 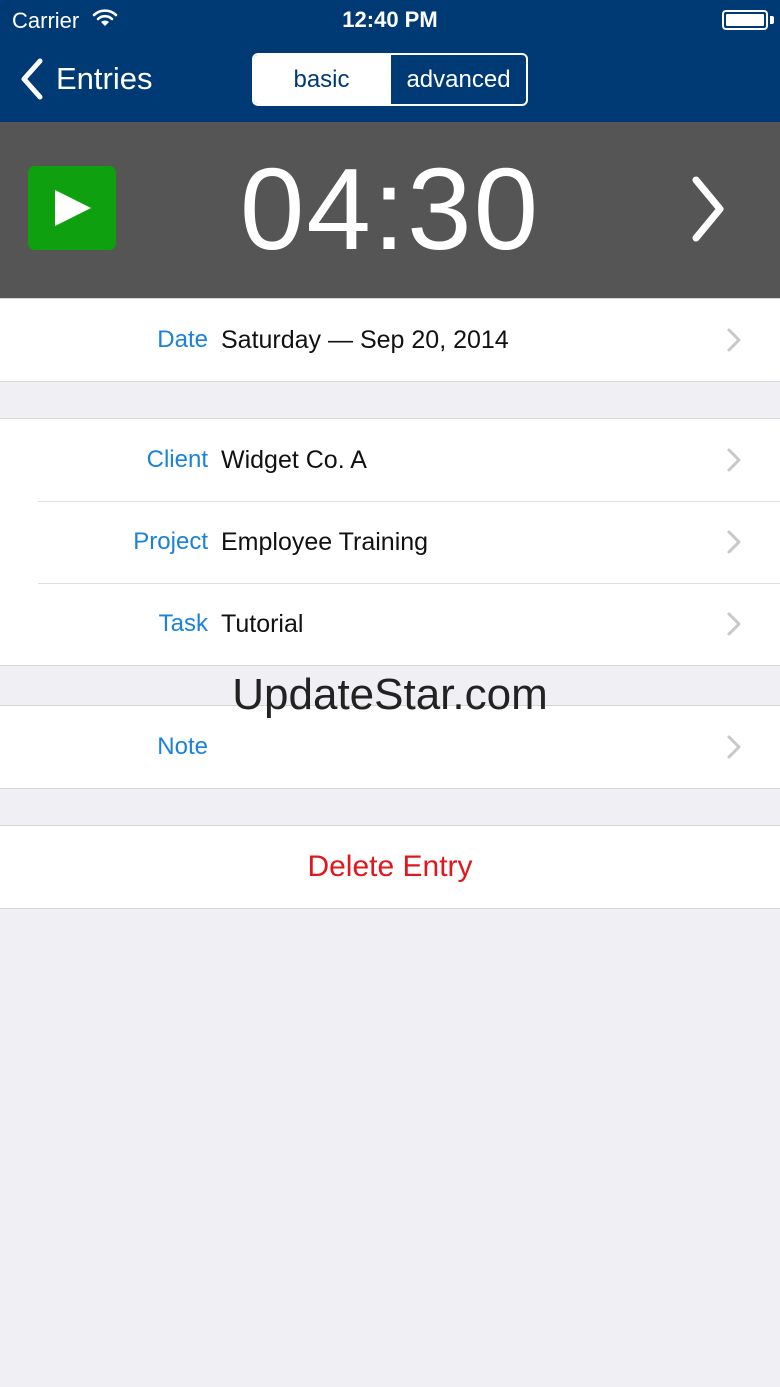 What do you see at coordinates (365, 340) in the screenshot?
I see `date-value: Saturday — Sep 20, 2014` at bounding box center [365, 340].